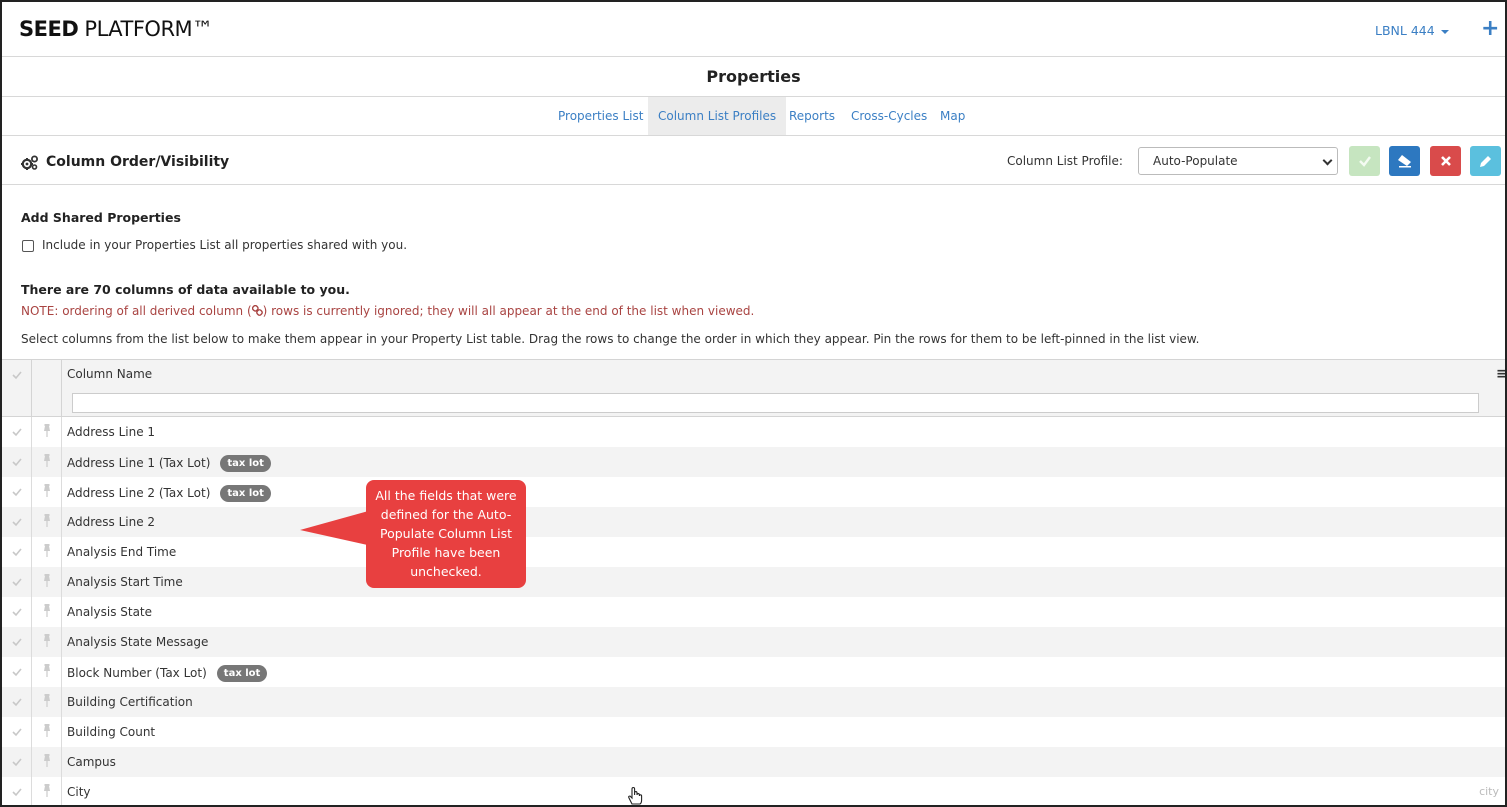 Image resolution: width=1507 pixels, height=807 pixels. Describe the element at coordinates (116, 29) in the screenshot. I see `brand-logo: SEED PLATFORM™` at that location.